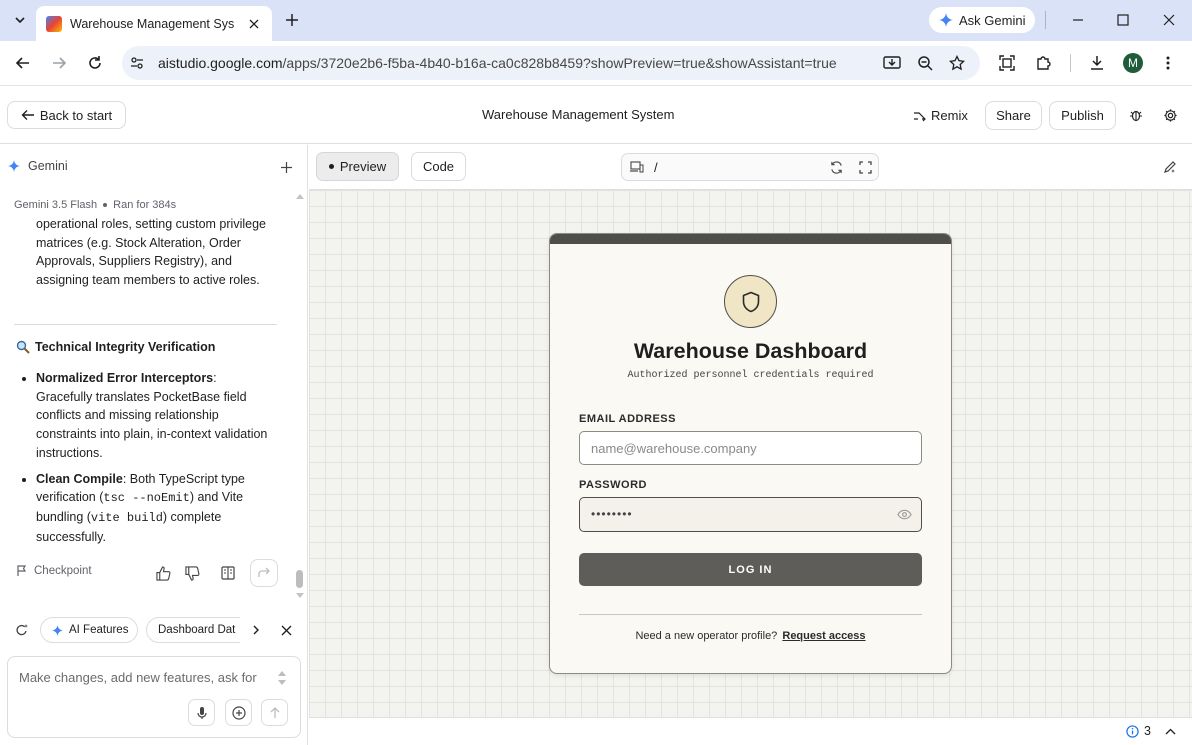 Image resolution: width=1192 pixels, height=745 pixels. I want to click on plus-icon, so click(286, 167).